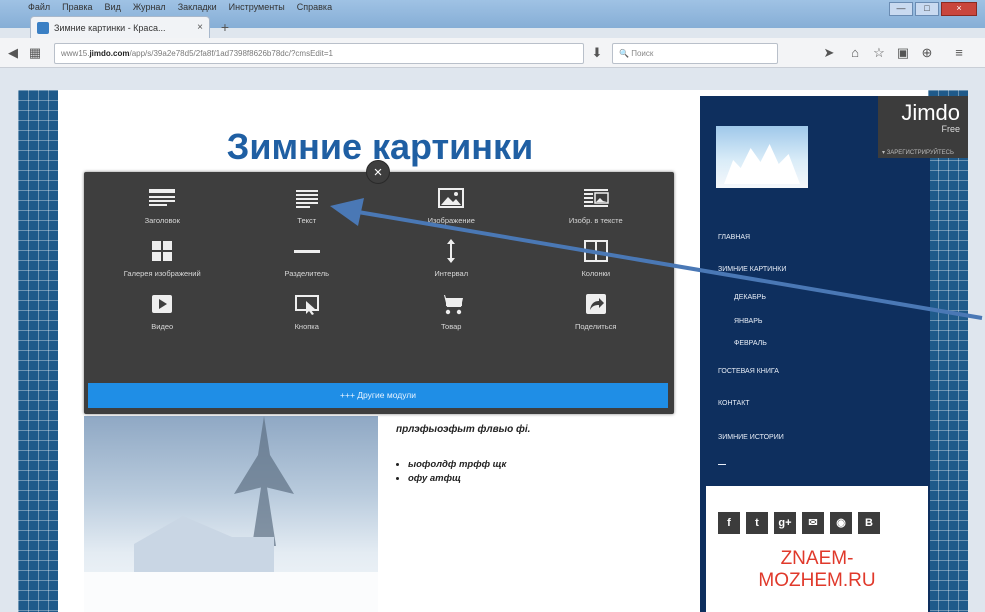 This screenshot has width=985, height=612. What do you see at coordinates (595, 251) in the screenshot?
I see `columns-icon` at bounding box center [595, 251].